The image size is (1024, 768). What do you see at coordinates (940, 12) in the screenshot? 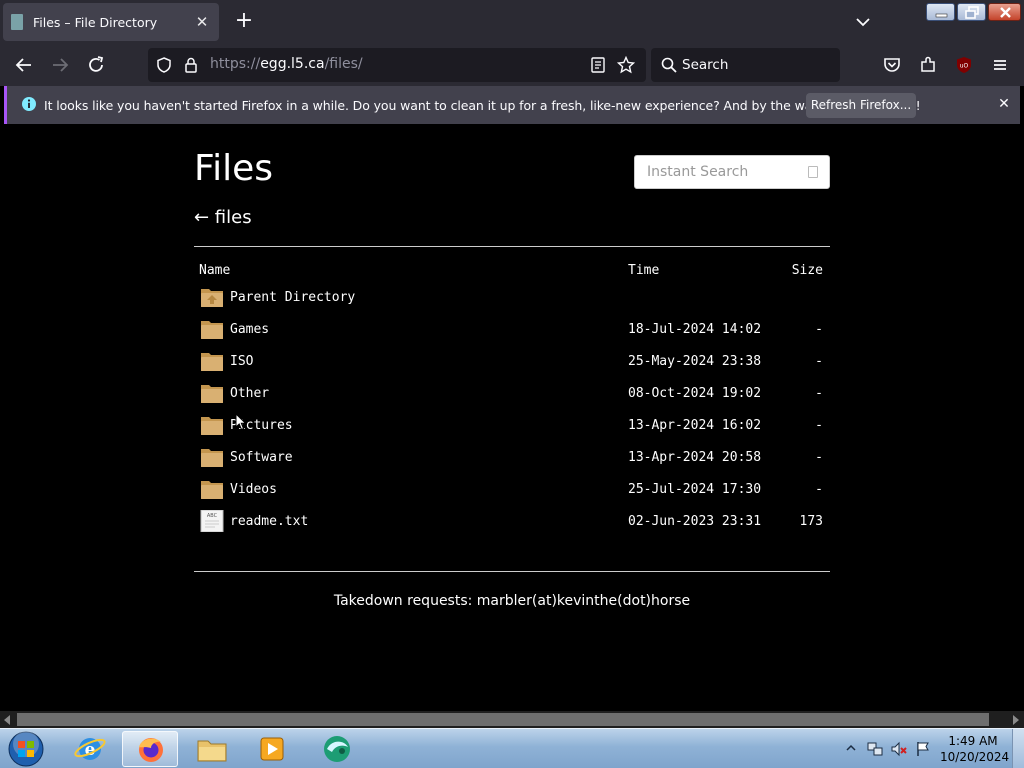
I see `window-minimize-button` at bounding box center [940, 12].